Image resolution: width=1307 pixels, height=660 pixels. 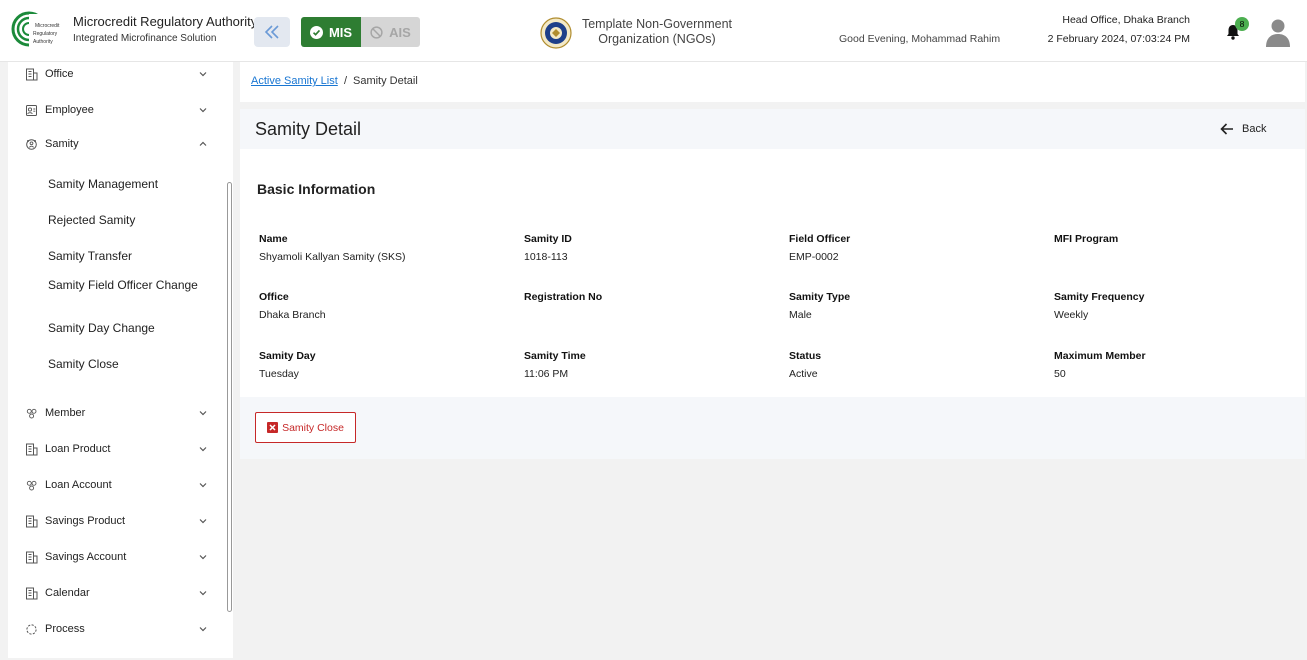 I want to click on sidebar-scrollbar, so click(x=229, y=397).